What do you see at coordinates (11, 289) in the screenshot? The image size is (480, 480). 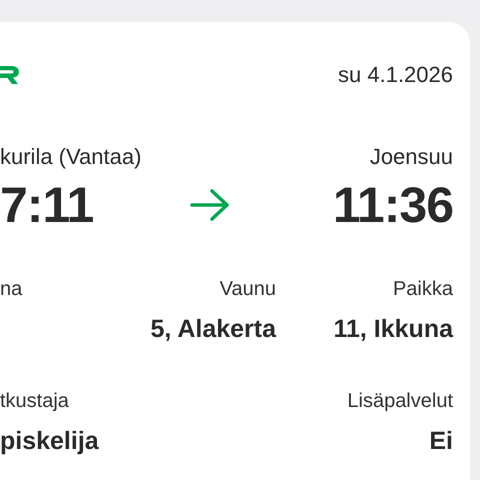 I see `detail-label: na` at bounding box center [11, 289].